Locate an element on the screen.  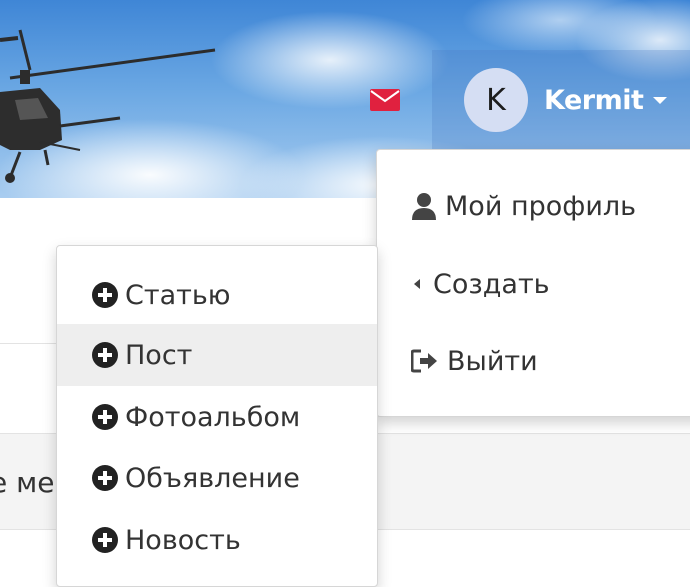
menu-item-logout: Выйти is located at coordinates (533, 361).